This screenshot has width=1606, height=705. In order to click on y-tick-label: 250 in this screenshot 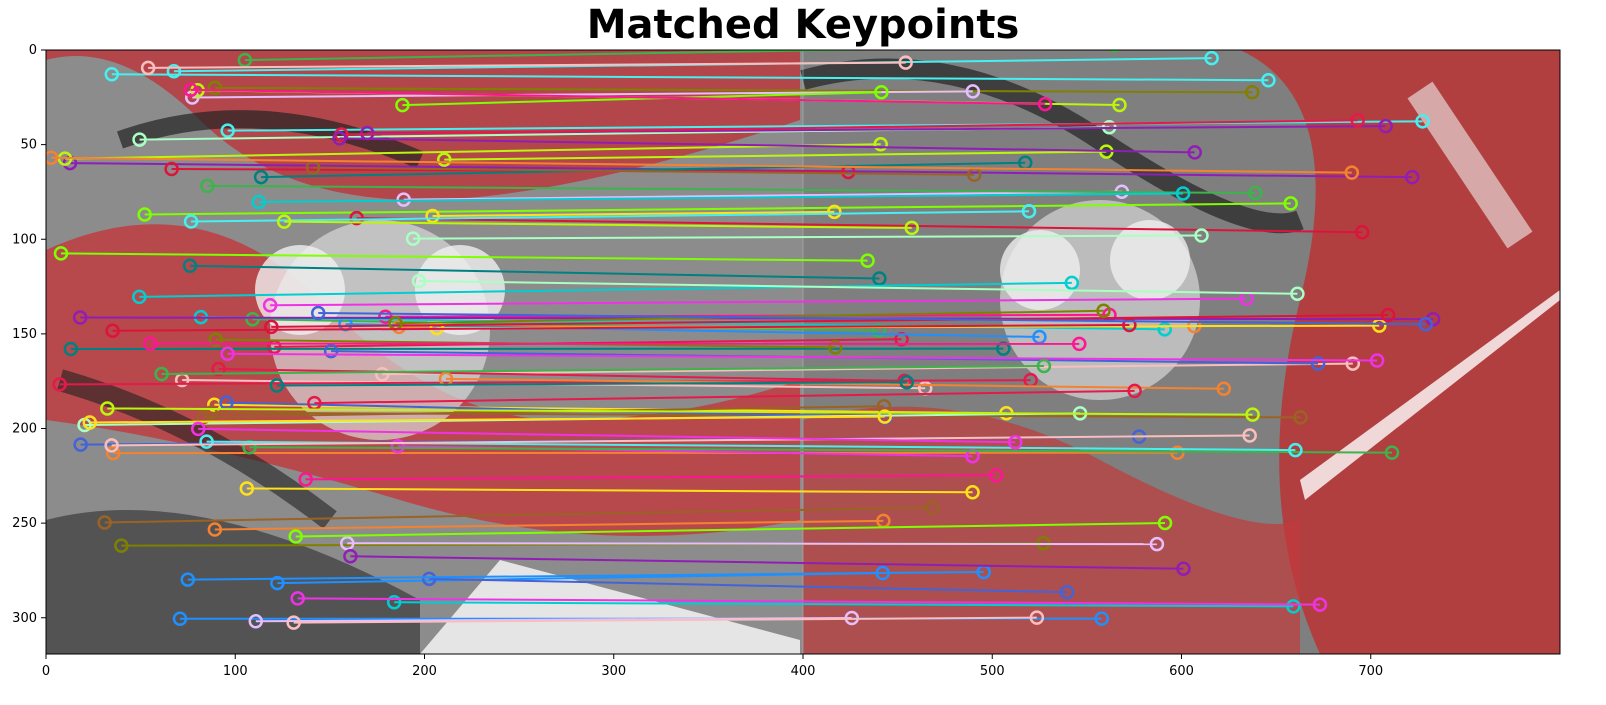, I will do `click(24, 523)`.